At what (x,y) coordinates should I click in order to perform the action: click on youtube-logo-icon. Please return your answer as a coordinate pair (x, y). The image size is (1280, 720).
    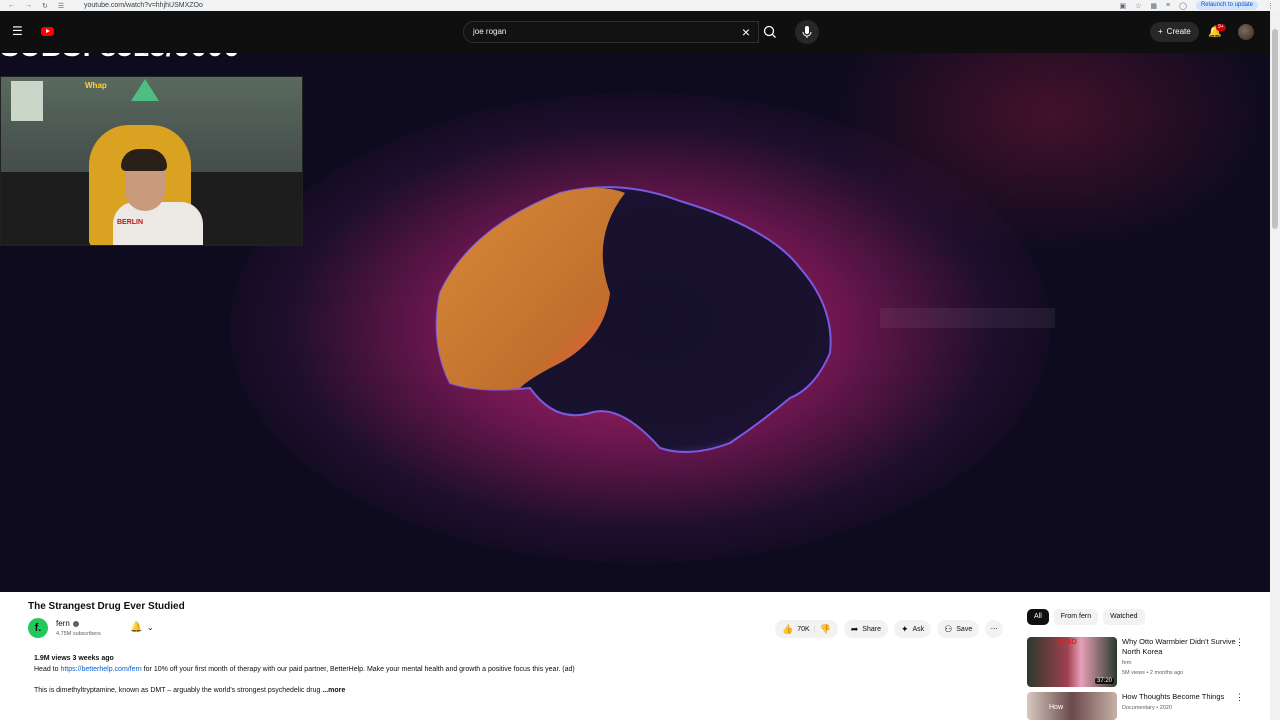
    Looking at the image, I should click on (47, 31).